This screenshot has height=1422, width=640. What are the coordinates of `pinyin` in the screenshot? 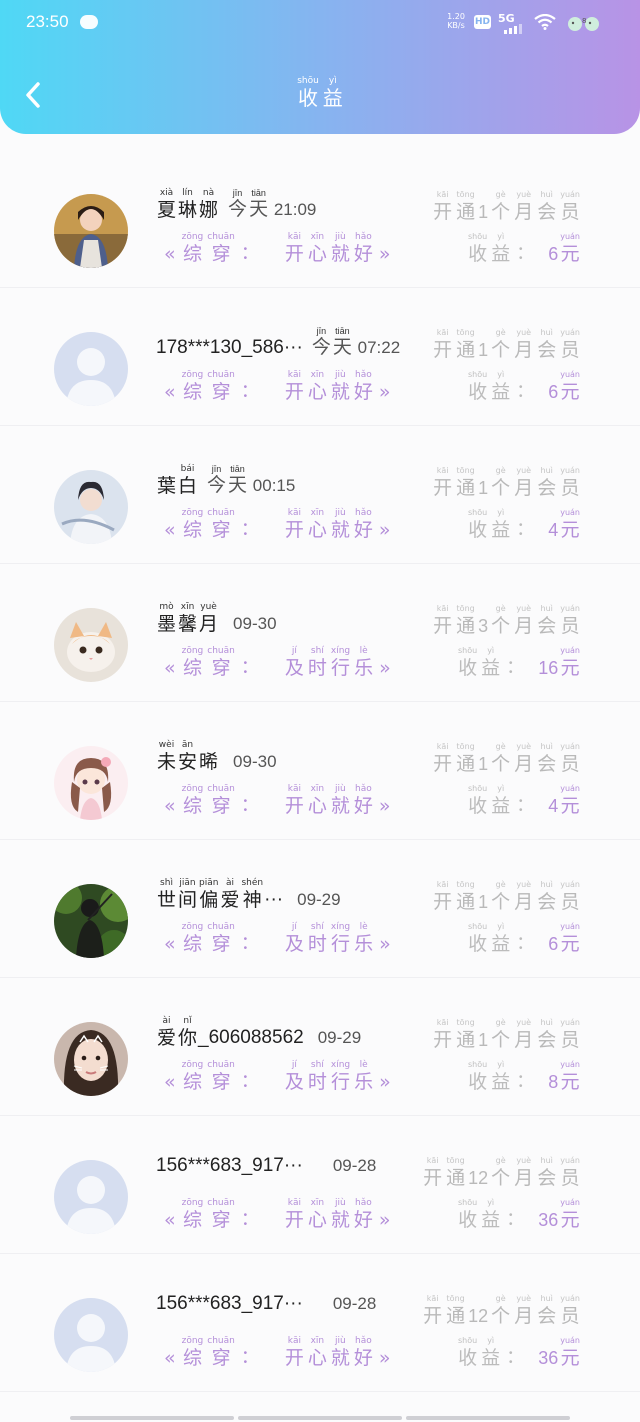 It's located at (166, 469).